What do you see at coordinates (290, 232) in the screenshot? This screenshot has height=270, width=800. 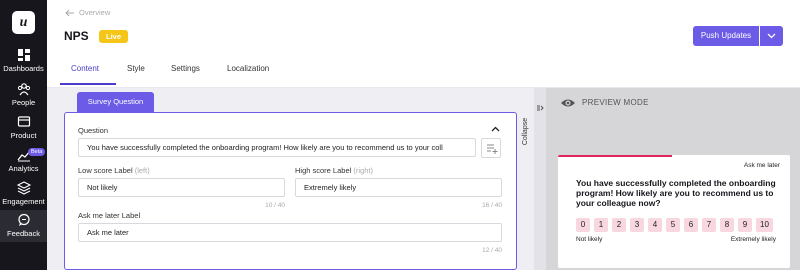 I see `ask-later-input: Ask me later` at bounding box center [290, 232].